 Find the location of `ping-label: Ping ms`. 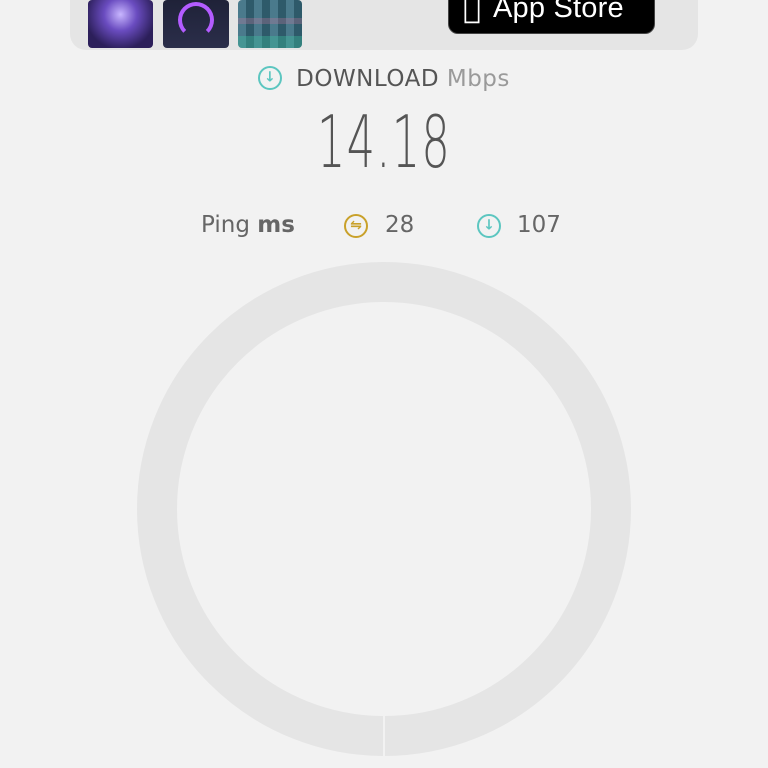

ping-label: Ping ms is located at coordinates (248, 225).